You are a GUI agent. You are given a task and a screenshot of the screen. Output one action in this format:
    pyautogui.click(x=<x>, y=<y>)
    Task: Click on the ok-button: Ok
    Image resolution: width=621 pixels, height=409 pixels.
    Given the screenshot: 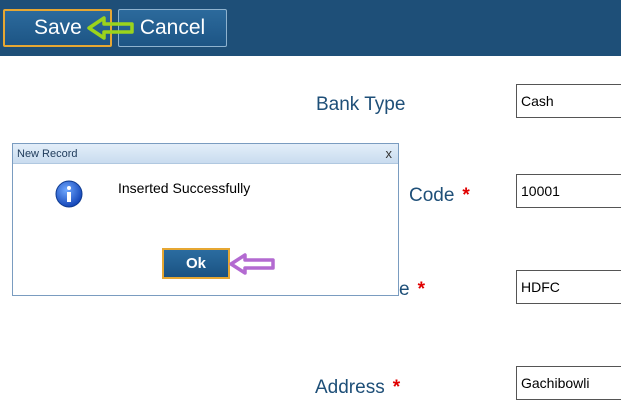 What is the action you would take?
    pyautogui.click(x=196, y=263)
    